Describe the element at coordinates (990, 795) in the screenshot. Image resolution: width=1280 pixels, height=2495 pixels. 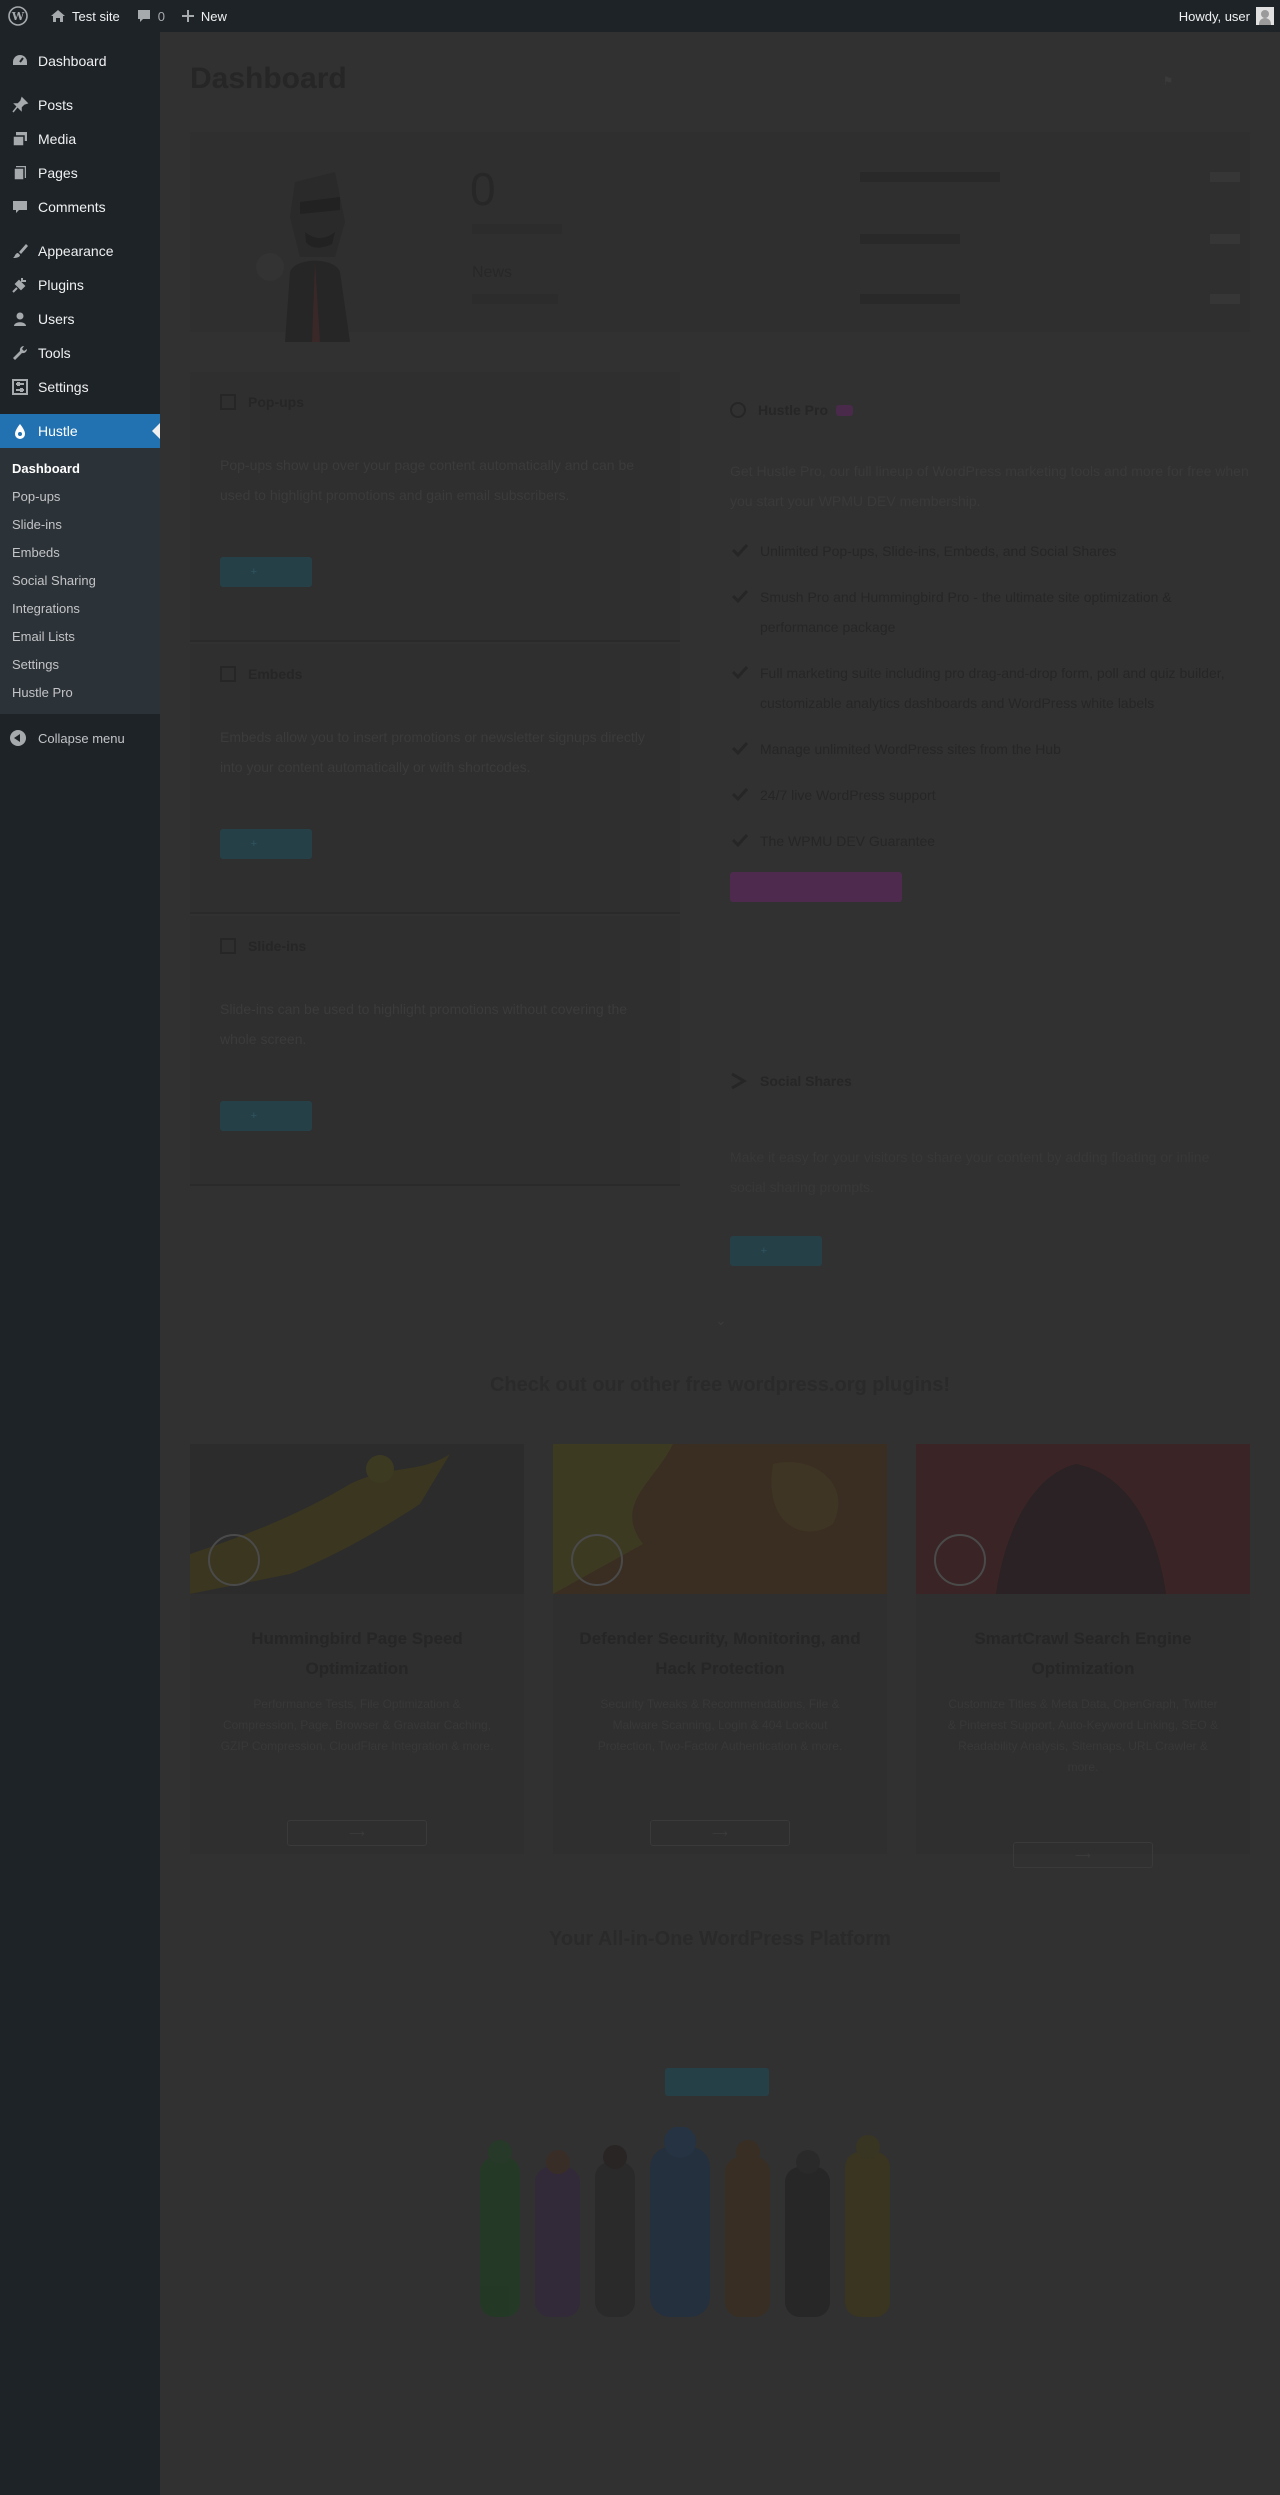
I see `feature-item: 24/7 live WordPress support` at that location.